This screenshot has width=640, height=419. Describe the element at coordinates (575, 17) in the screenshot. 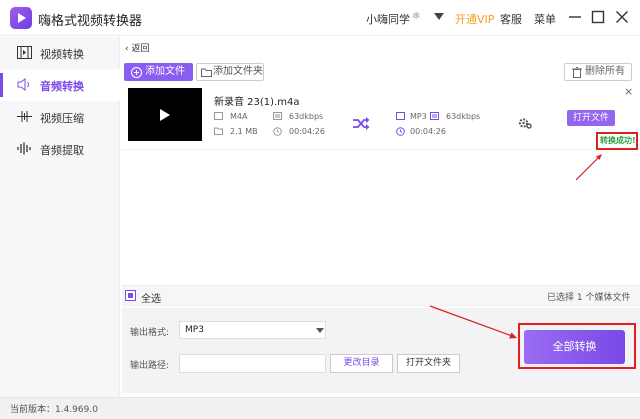

I see `minimize-icon` at that location.